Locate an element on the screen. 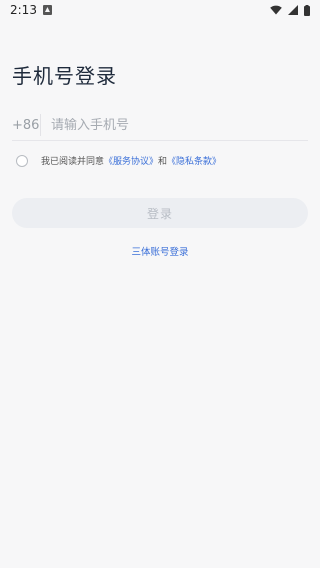 Image resolution: width=320 pixels, height=568 pixels. agreement-radio is located at coordinates (22, 160).